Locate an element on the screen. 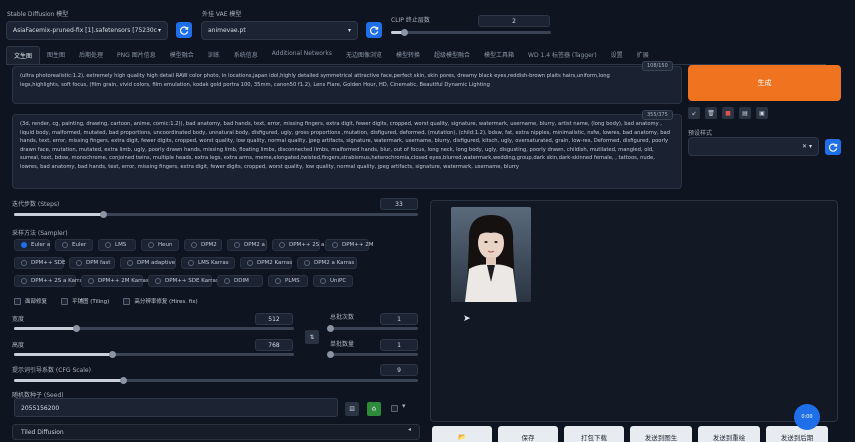 Image resolution: width=855 pixels, height=442 pixels. vae-dropdown: animevae.pt ▾ is located at coordinates (279, 30).